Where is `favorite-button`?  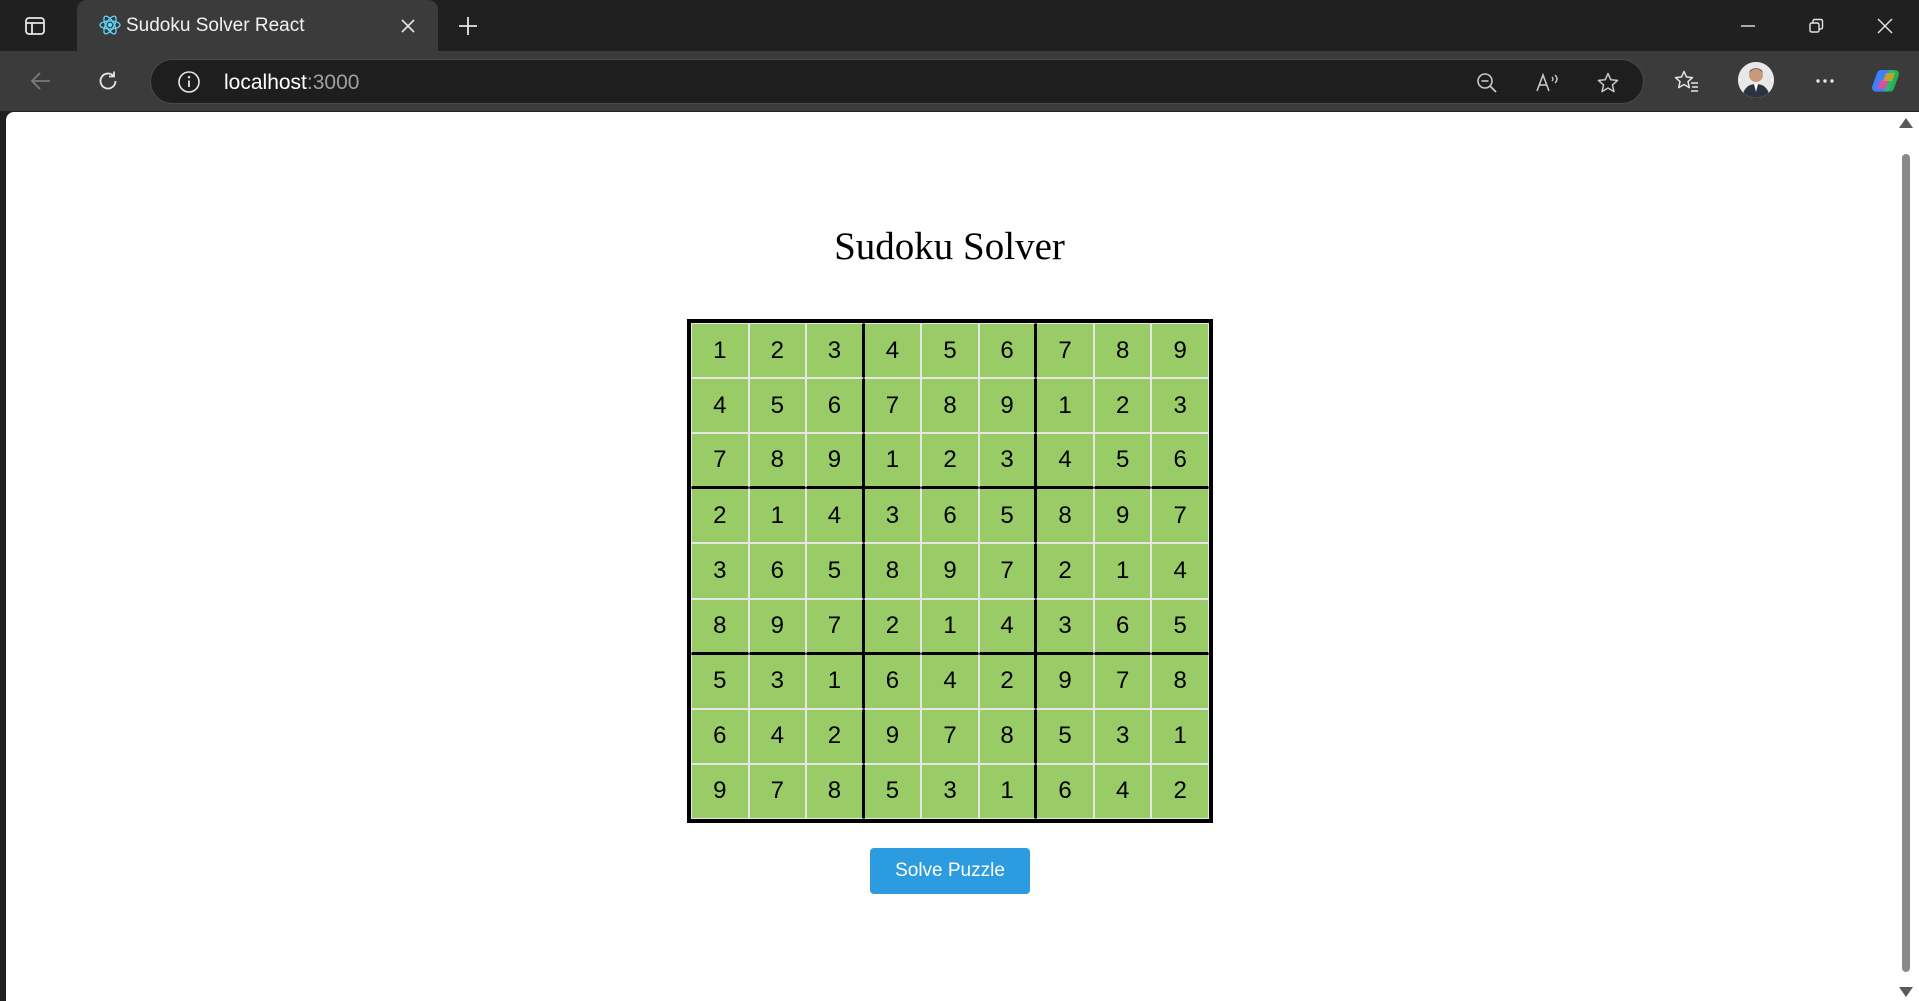
favorite-button is located at coordinates (1608, 83).